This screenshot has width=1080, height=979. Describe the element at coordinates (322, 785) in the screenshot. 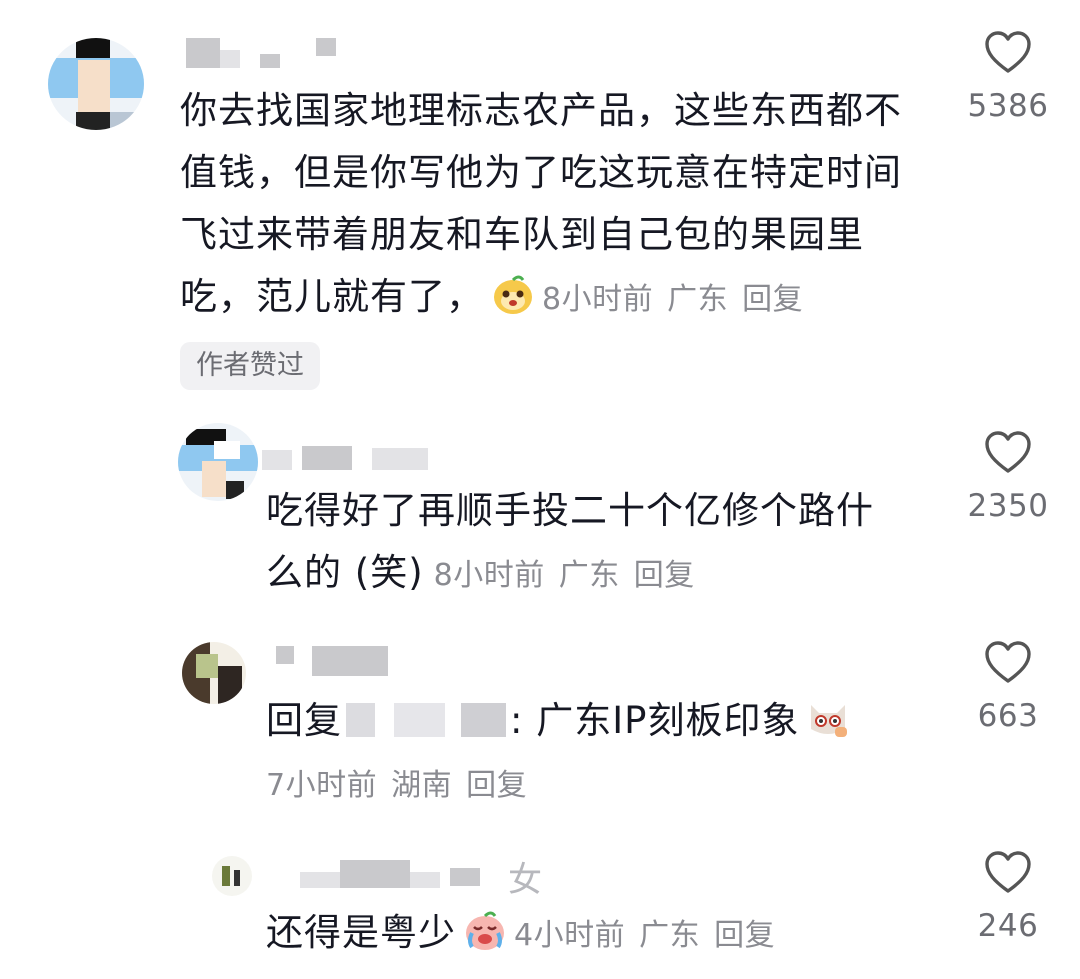

I see `comment-time: 7小时前` at that location.